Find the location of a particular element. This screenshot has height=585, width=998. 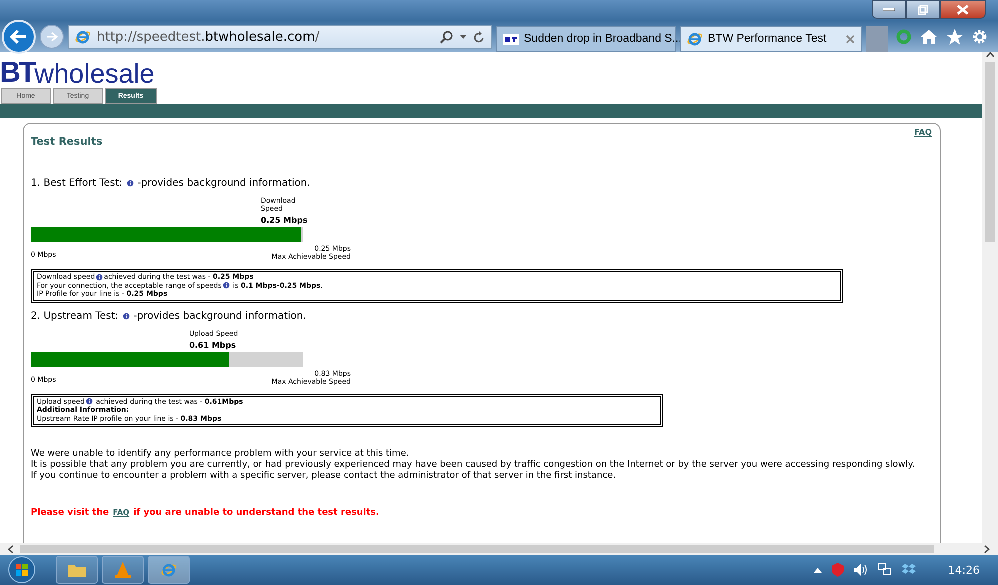

browser-tab: BTW Performance Test is located at coordinates (771, 39).